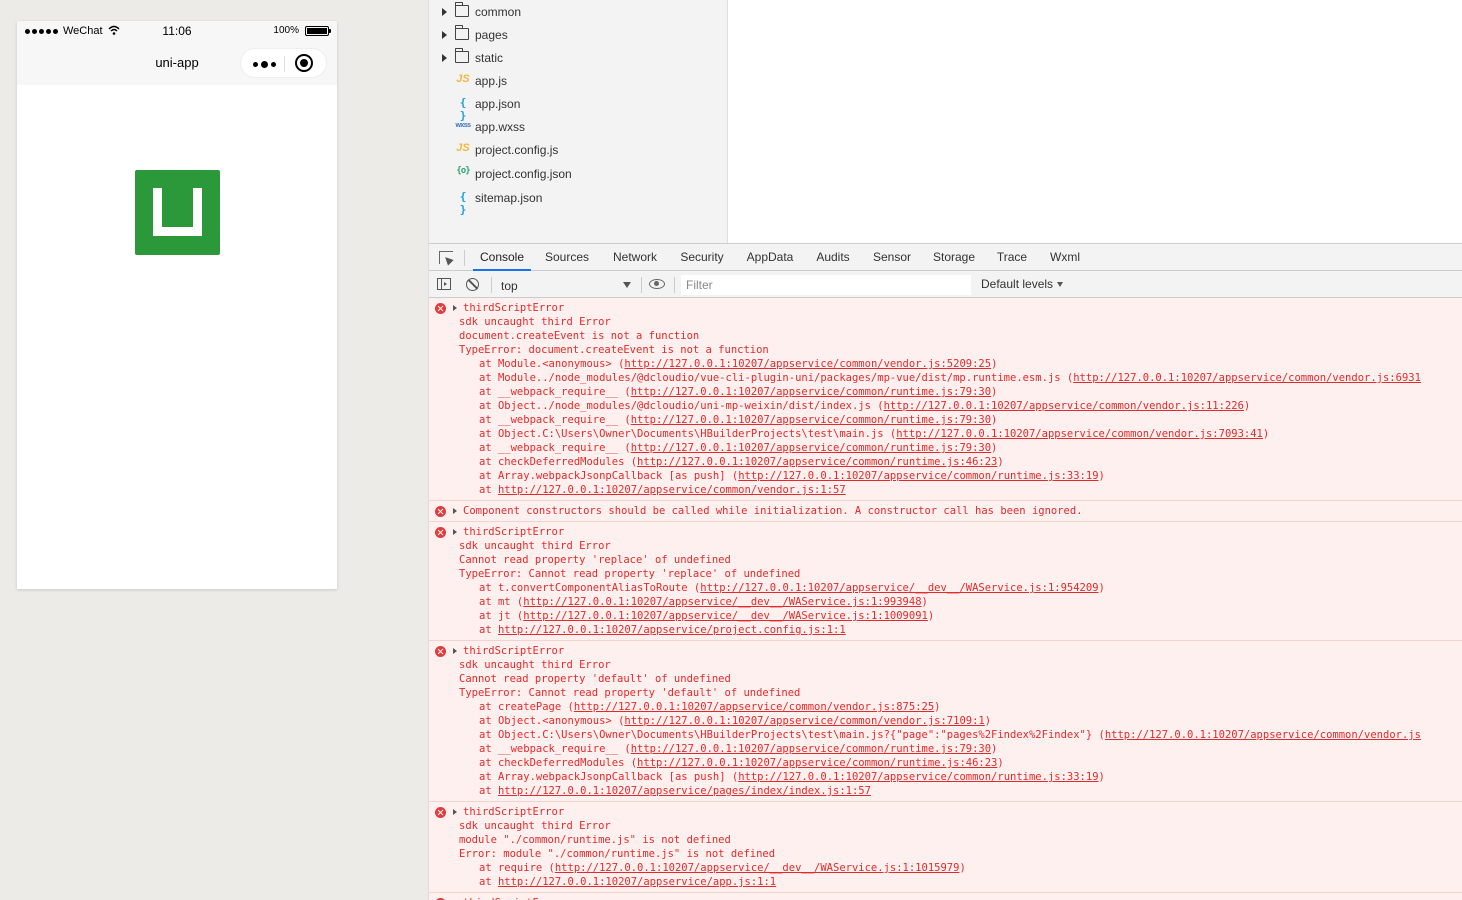 The image size is (1462, 900). I want to click on tree-file: JS project.config.js, so click(579, 150).